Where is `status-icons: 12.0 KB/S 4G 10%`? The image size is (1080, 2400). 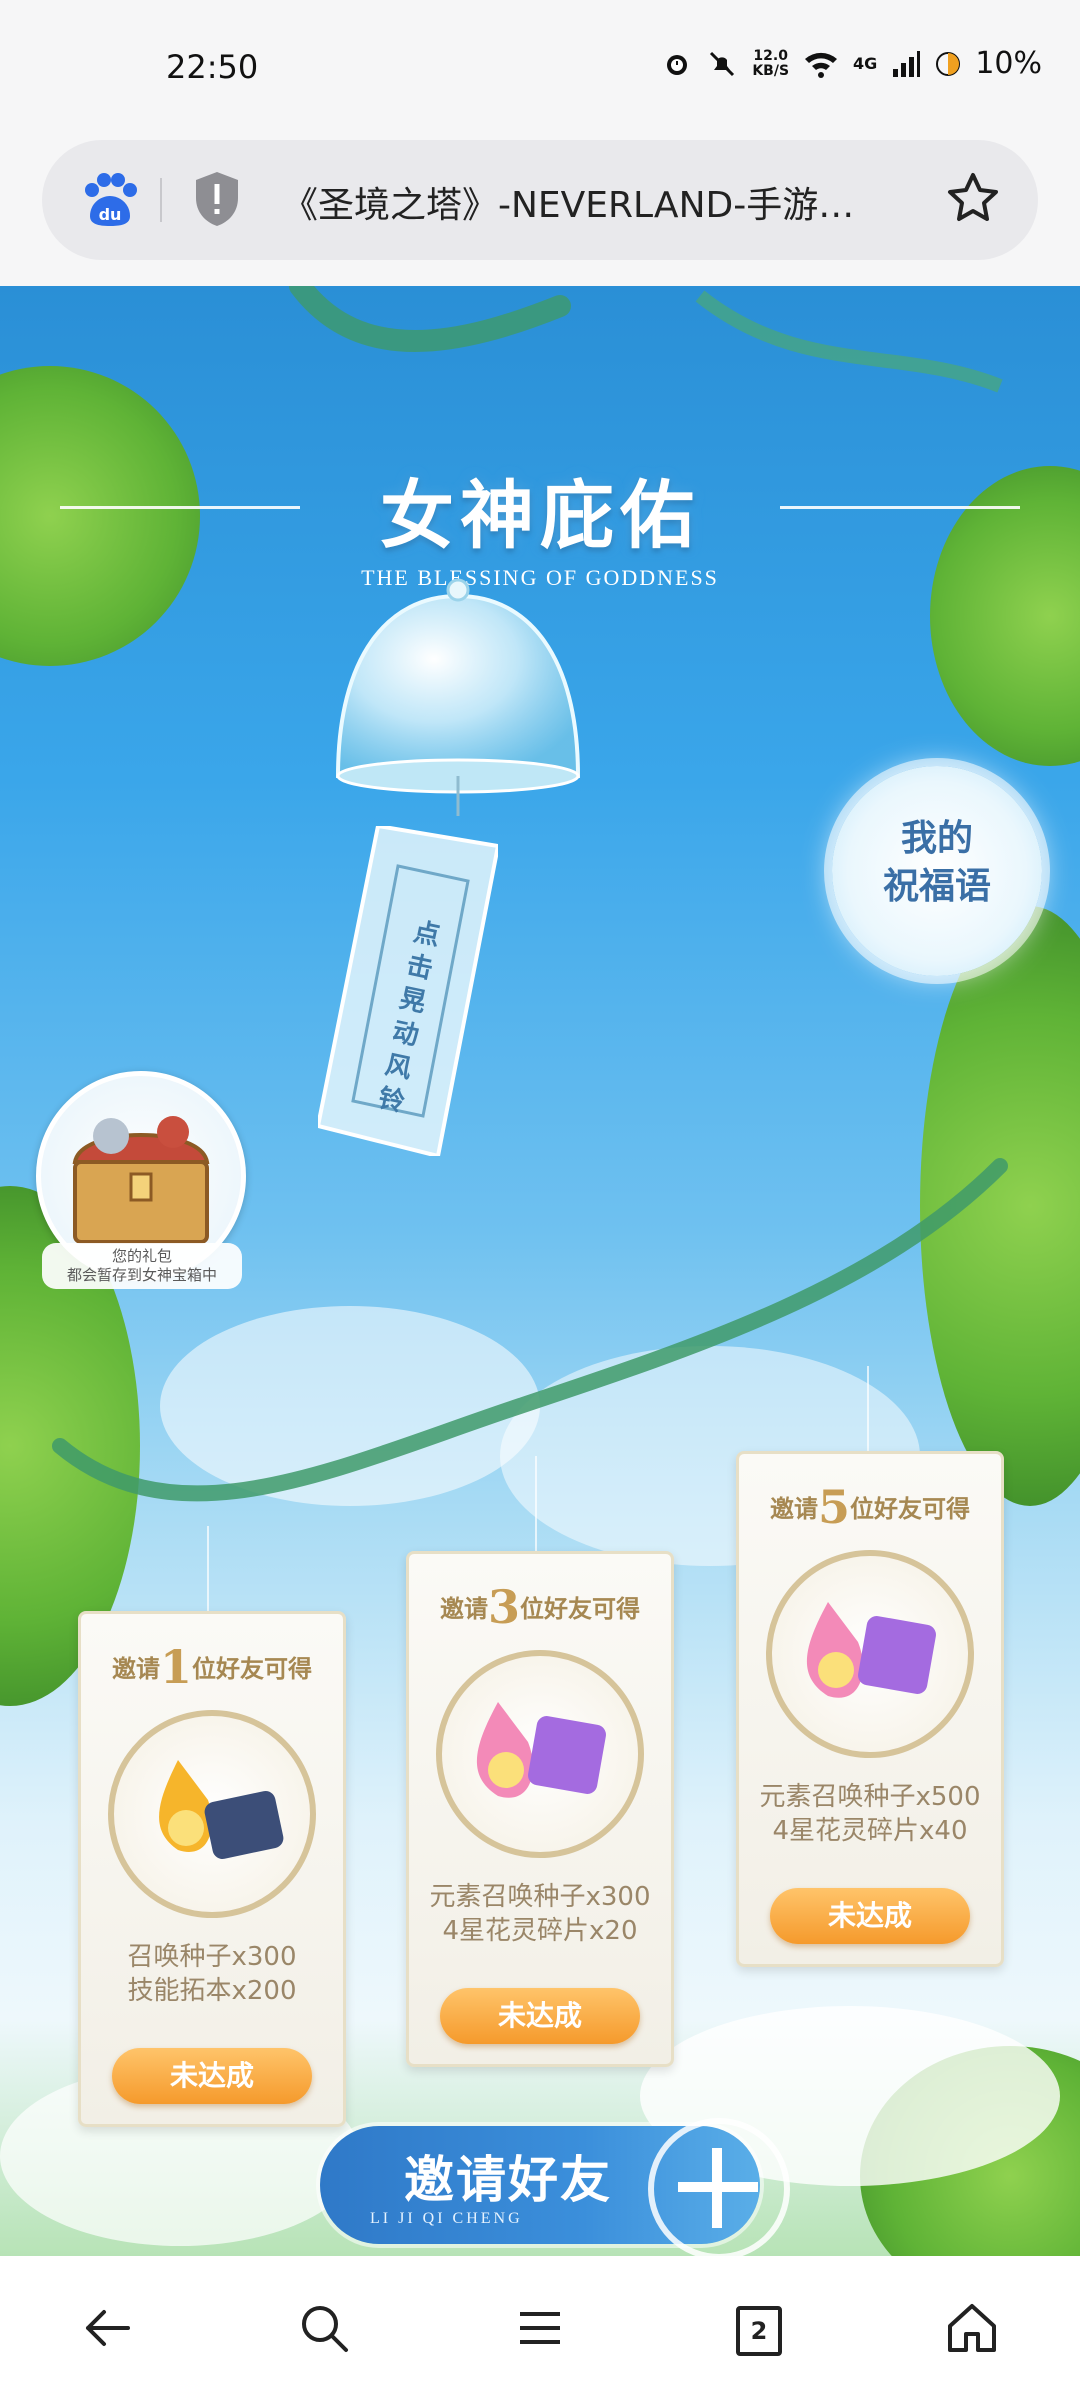
status-icons: 12.0 KB/S 4G 10% is located at coordinates (852, 63).